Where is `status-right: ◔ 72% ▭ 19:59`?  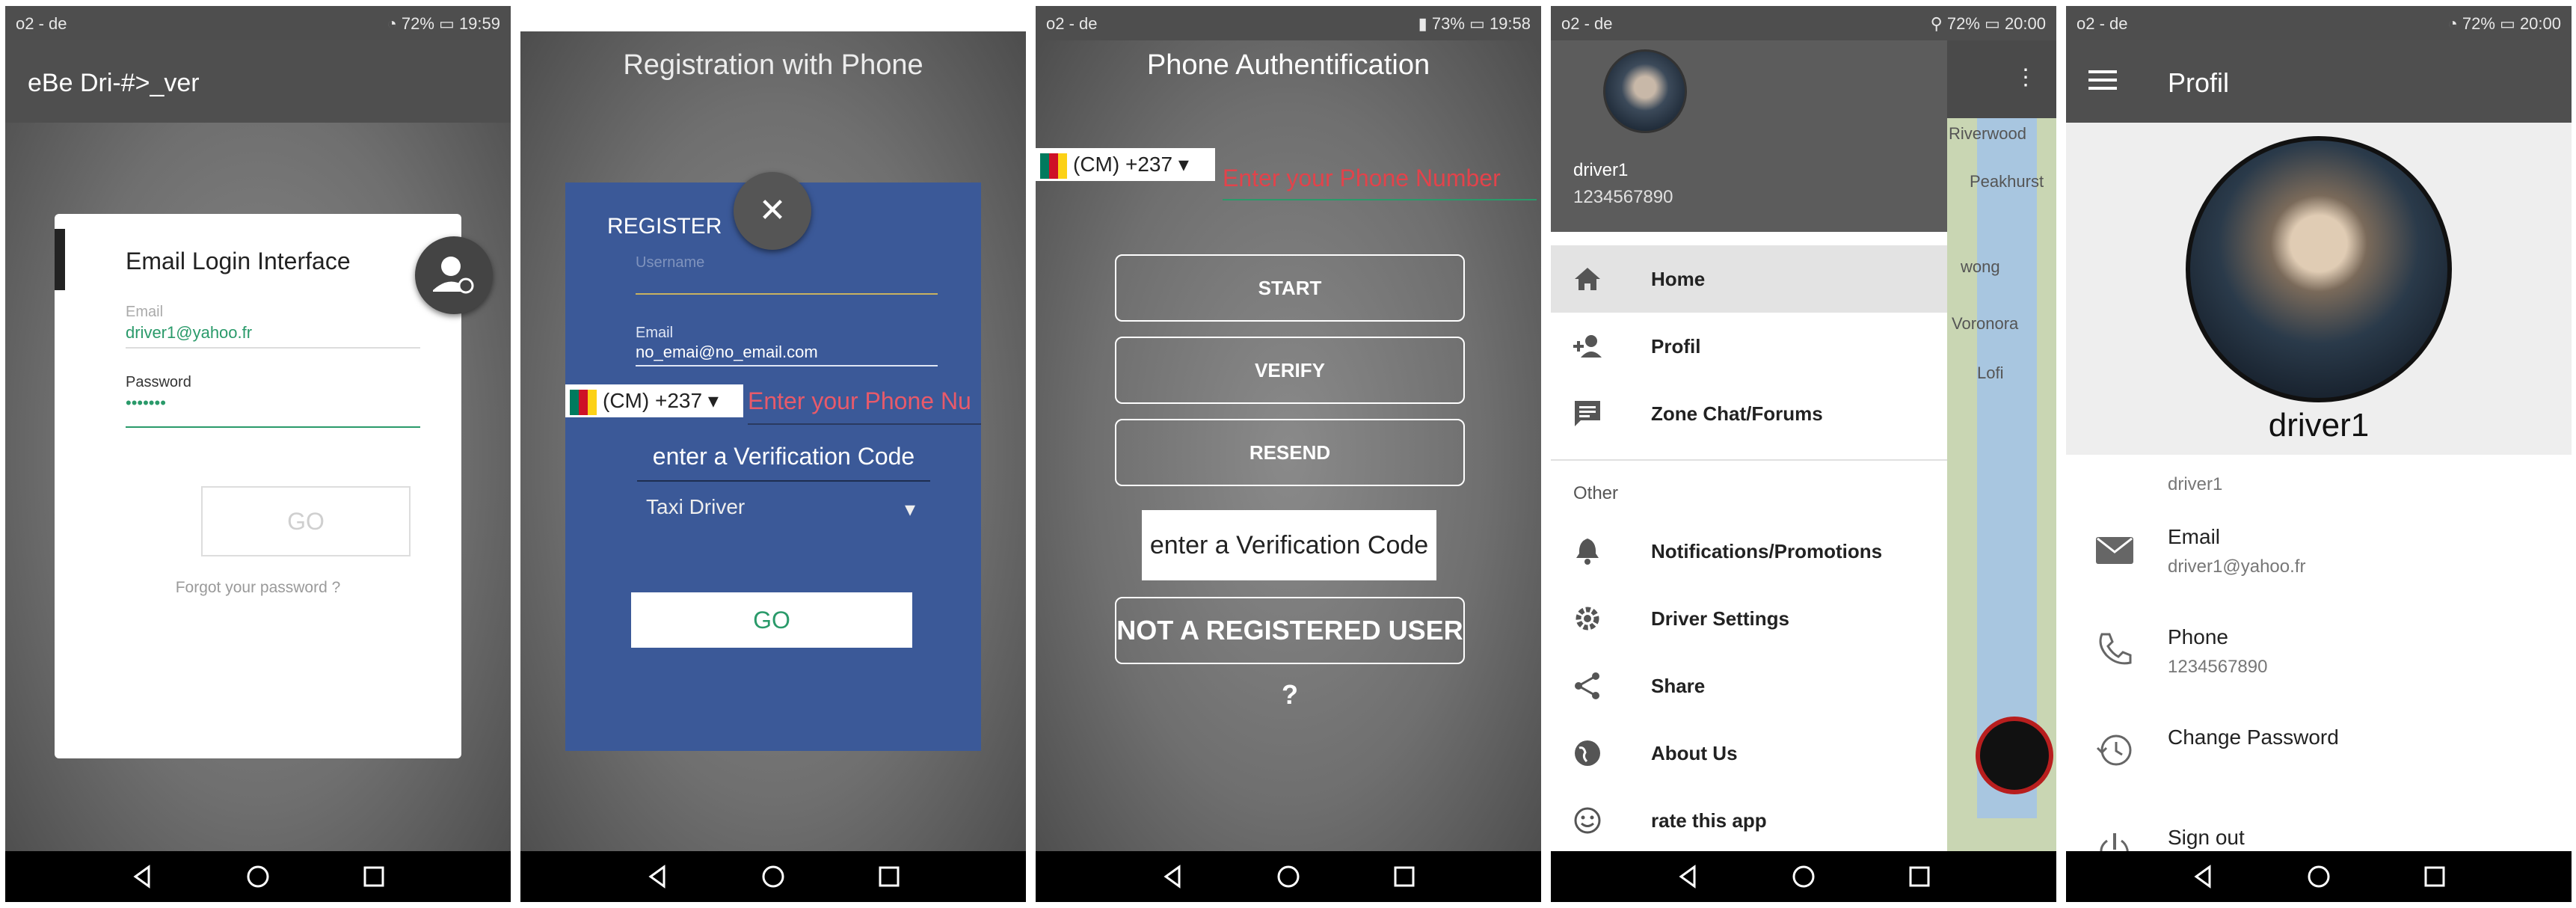 status-right: ◔ 72% ▭ 19:59 is located at coordinates (443, 24).